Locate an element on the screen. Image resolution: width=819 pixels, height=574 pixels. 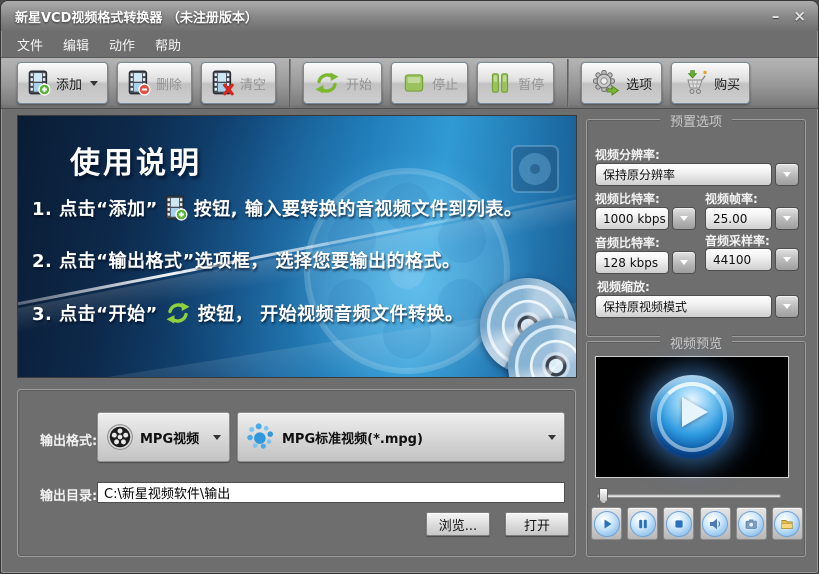
video-preview-screen is located at coordinates (692, 417).